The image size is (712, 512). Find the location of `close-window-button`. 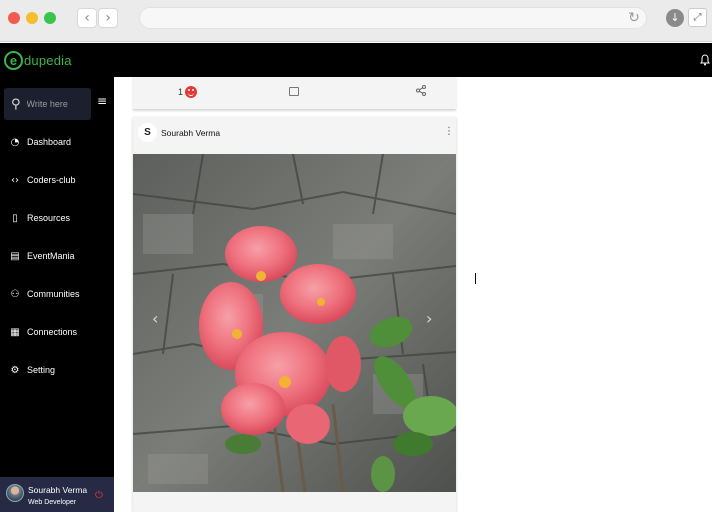

close-window-button is located at coordinates (14, 18).